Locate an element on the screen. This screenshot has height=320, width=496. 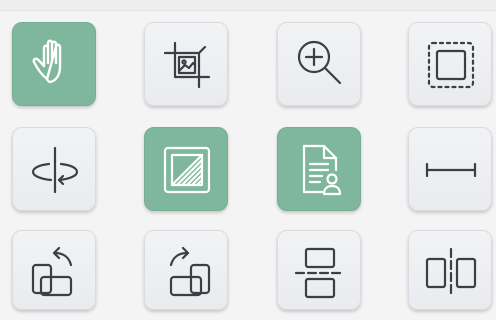
document-user-tool-button is located at coordinates (319, 169).